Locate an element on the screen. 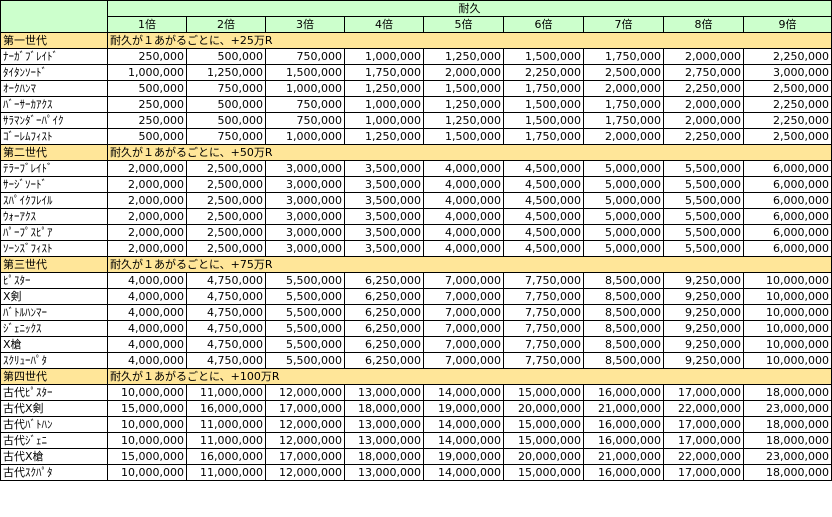 The width and height of the screenshot is (832, 517). item-name: 古代ﾋﾟｽﾀｰ is located at coordinates (54, 392).